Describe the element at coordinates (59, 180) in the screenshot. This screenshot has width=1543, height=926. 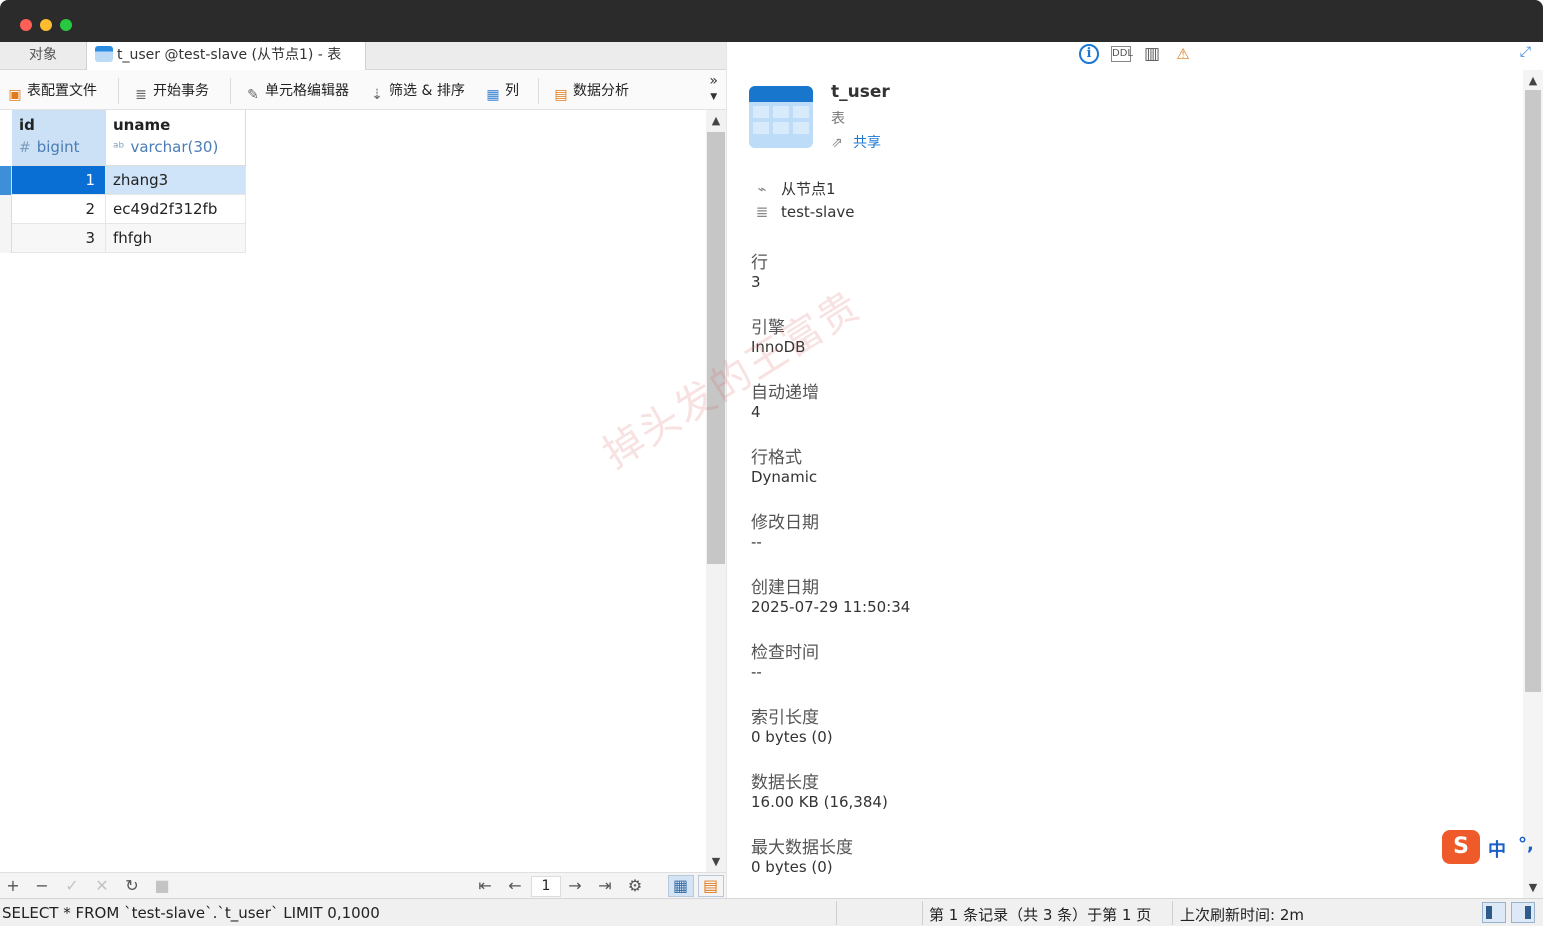
I see `cell-id: 1` at that location.